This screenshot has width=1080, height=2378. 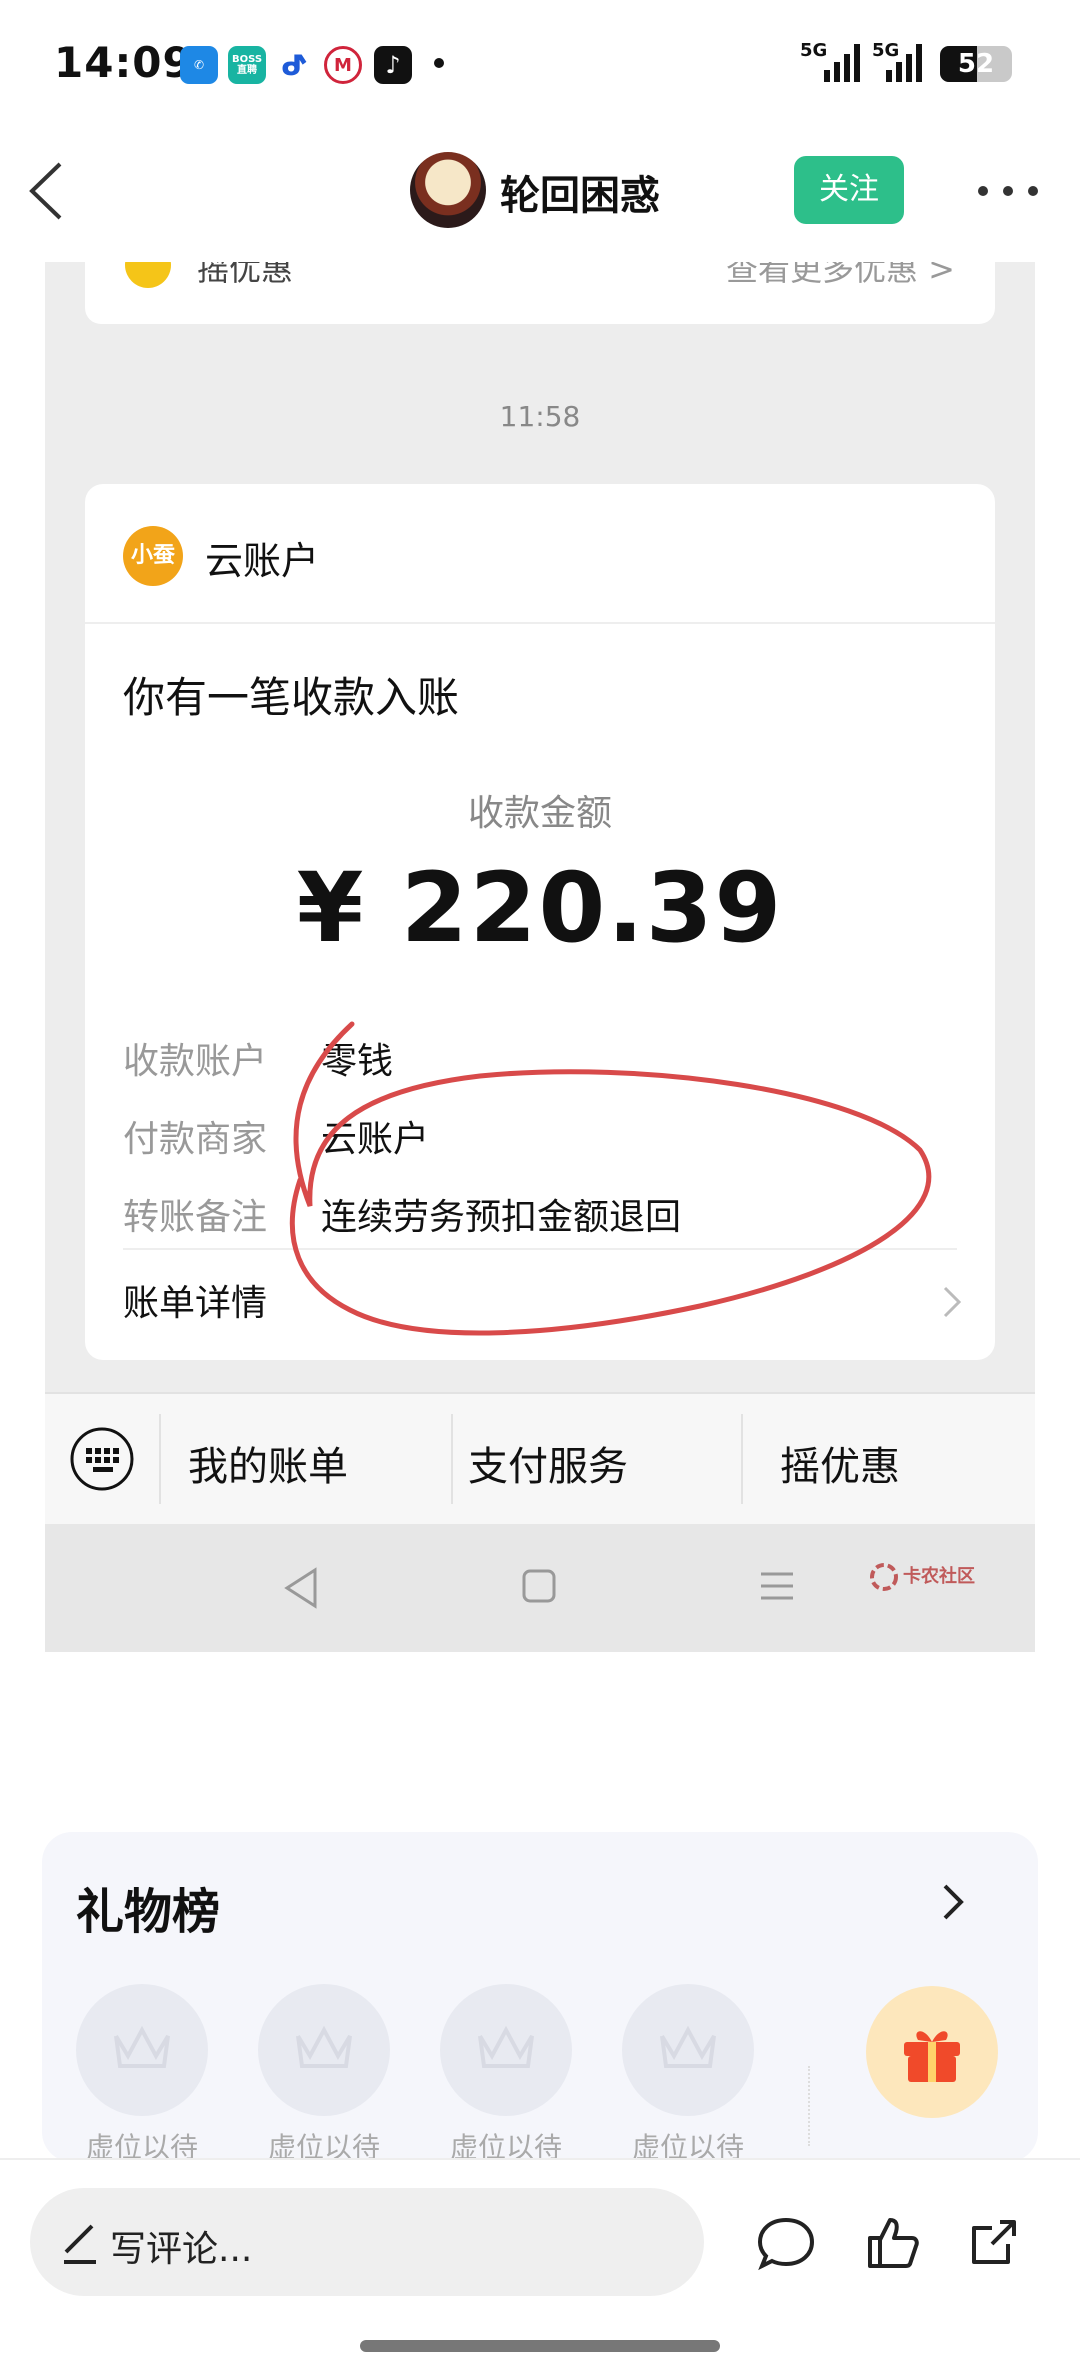 I want to click on follow-button: 关注, so click(x=849, y=190).